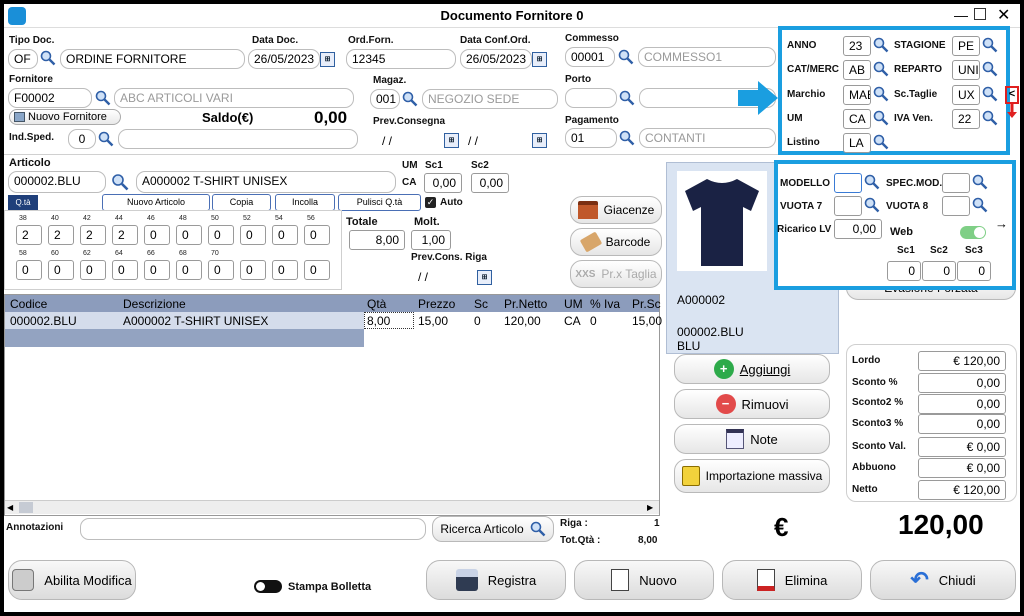  I want to click on ind-sped-desc, so click(238, 139).